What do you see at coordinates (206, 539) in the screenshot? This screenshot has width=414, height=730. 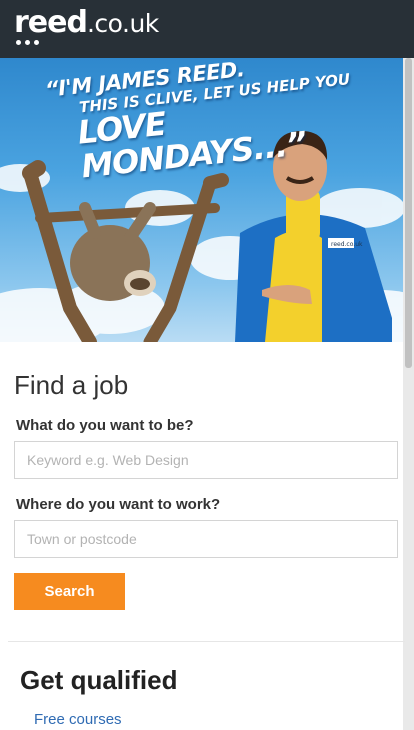 I see `location-input` at bounding box center [206, 539].